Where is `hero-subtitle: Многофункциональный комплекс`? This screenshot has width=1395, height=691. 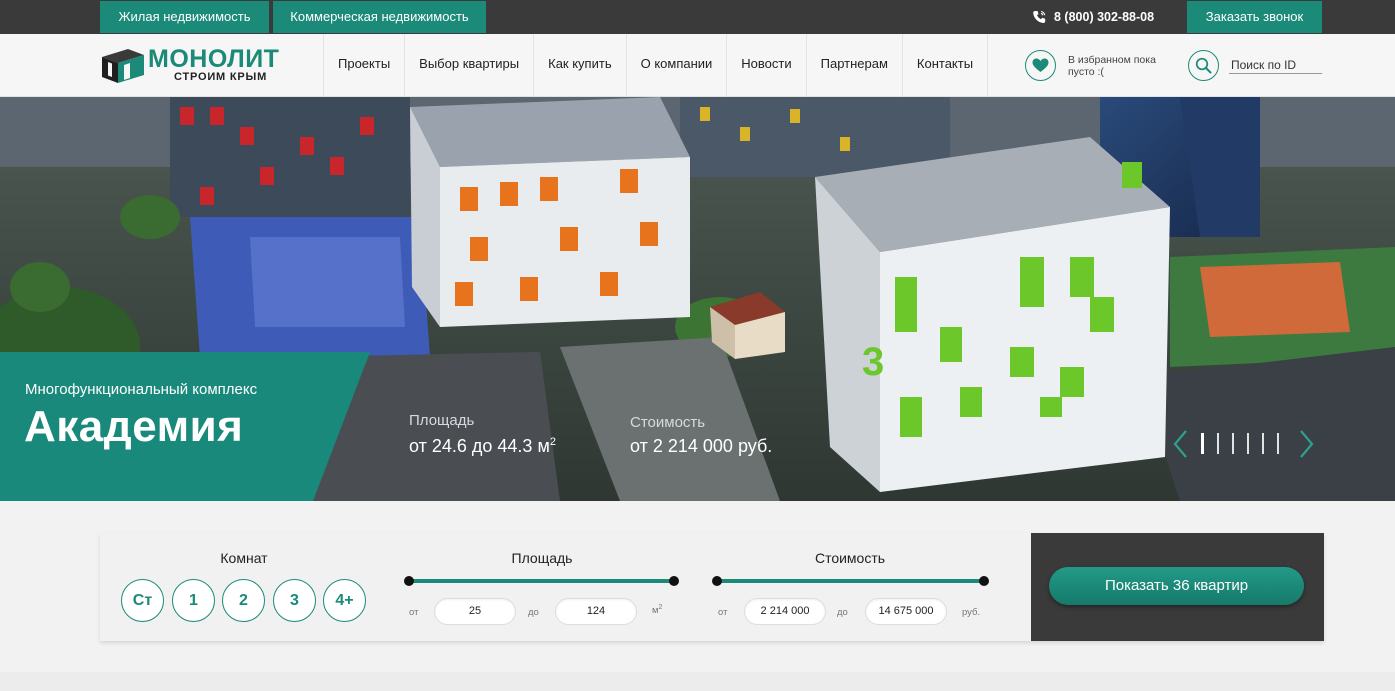
hero-subtitle: Многофункциональный комплекс is located at coordinates (141, 389).